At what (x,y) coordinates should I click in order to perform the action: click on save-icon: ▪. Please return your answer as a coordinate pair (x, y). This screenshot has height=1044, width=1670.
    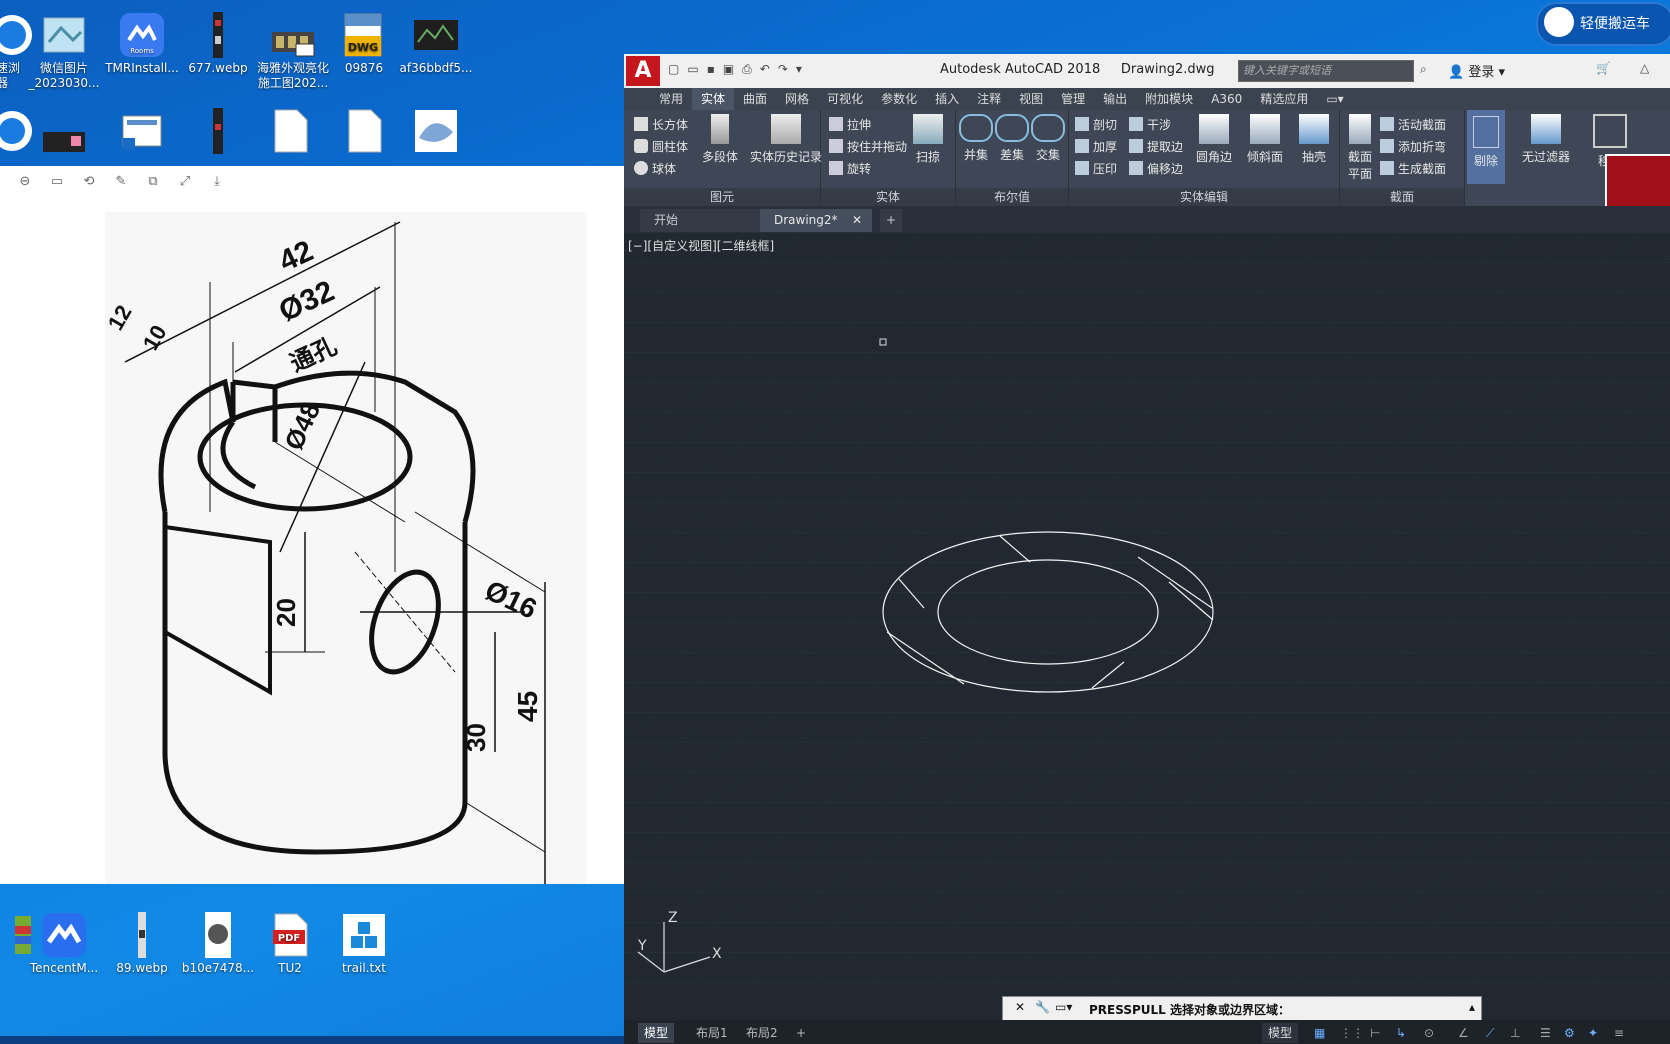
    Looking at the image, I should click on (711, 69).